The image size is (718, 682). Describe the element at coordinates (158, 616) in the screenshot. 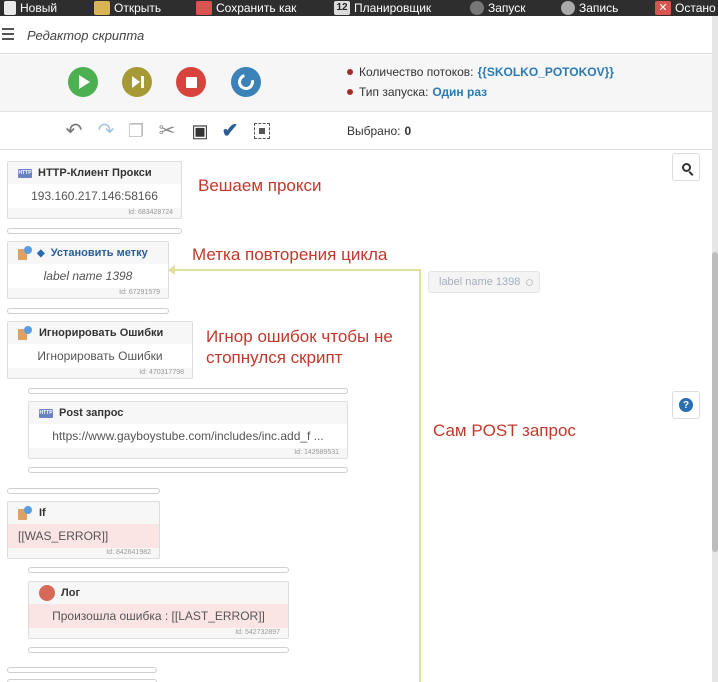

I see `block-body: Произошла ошибка : [[LAST_ERROR]]` at that location.